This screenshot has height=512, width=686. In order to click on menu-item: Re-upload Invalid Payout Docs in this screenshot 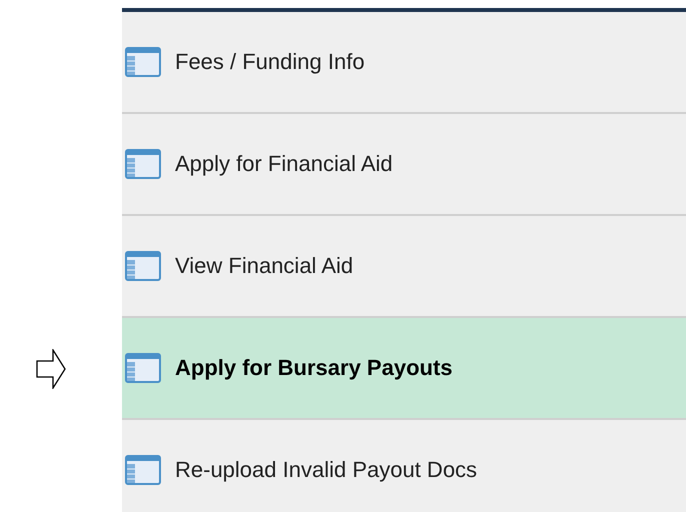, I will do `click(404, 466)`.